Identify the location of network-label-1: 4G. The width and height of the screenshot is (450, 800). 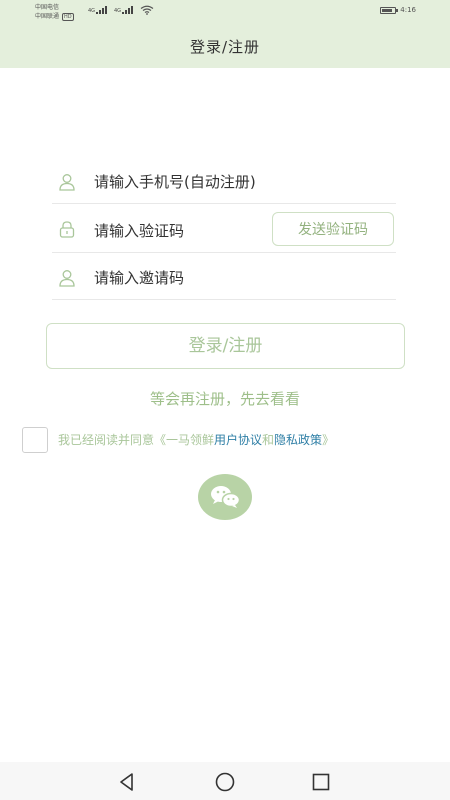
(92, 11).